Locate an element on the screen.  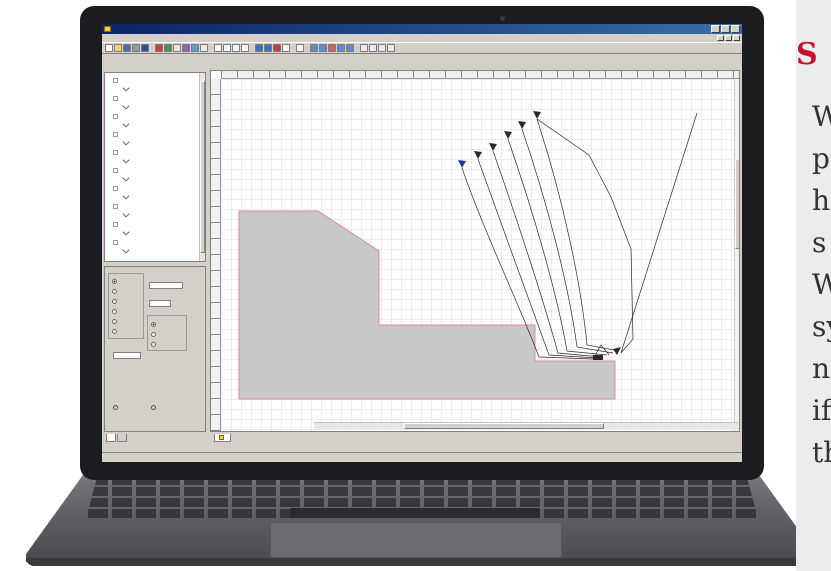
machine-icon is located at coordinates (195, 48).